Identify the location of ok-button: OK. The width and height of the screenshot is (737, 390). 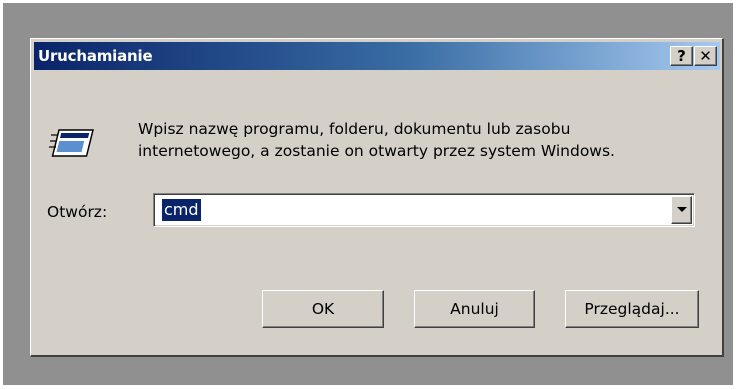
(323, 309).